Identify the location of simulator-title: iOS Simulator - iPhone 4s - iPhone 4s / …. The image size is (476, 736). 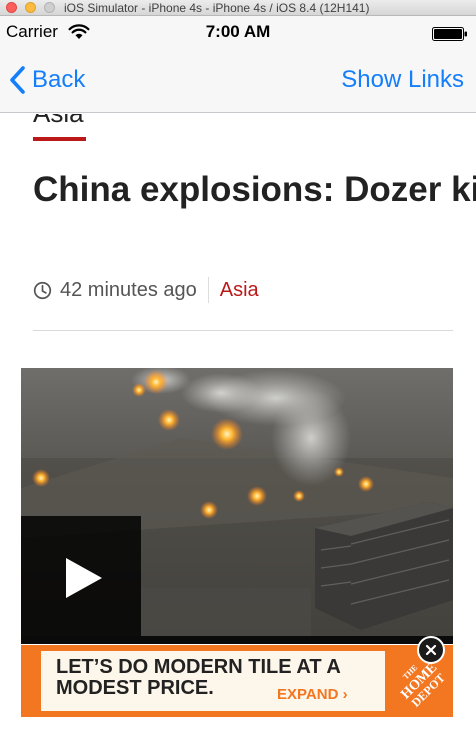
(217, 8).